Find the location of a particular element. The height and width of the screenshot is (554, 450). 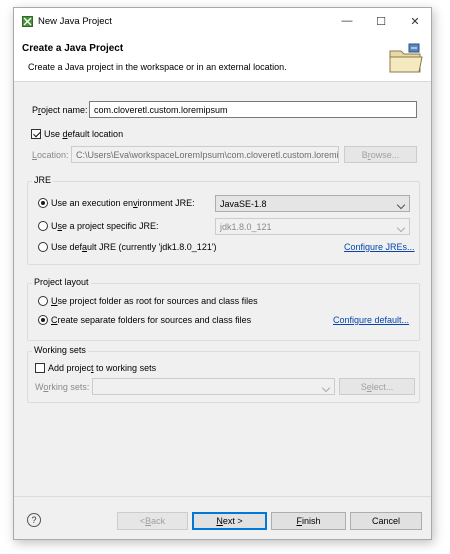

location-label: Location: is located at coordinates (50, 155).